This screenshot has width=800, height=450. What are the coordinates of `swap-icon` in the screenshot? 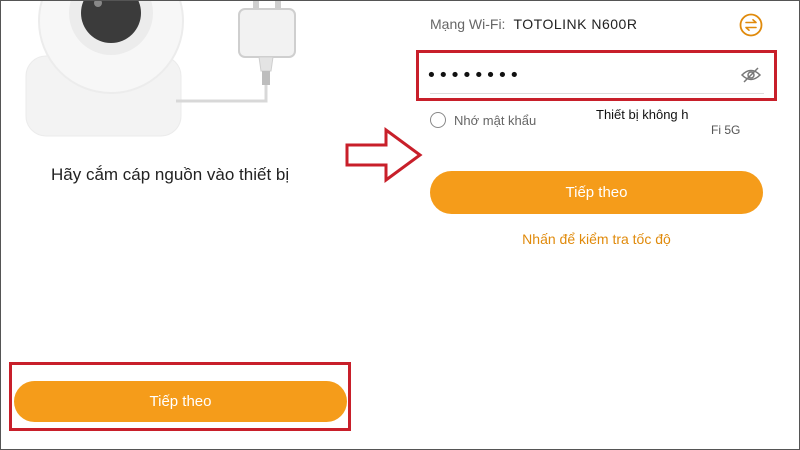 It's located at (751, 25).